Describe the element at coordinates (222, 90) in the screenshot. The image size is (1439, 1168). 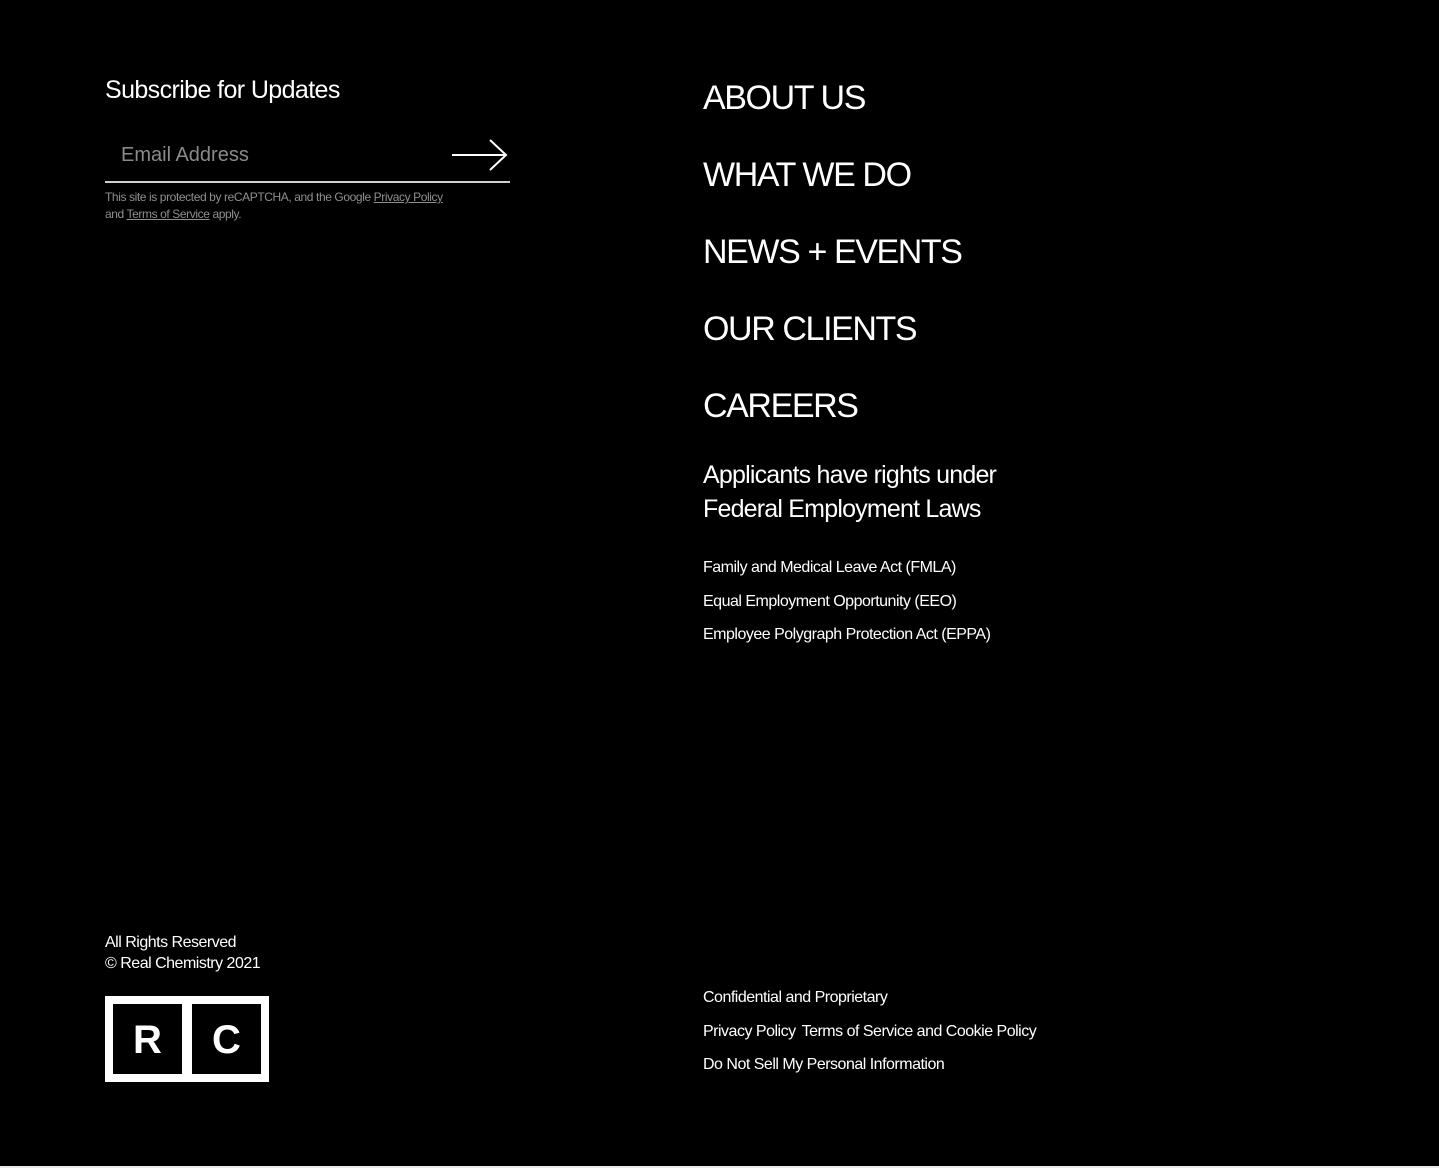
I see `subscribe-title: Subscribe for Updates` at that location.